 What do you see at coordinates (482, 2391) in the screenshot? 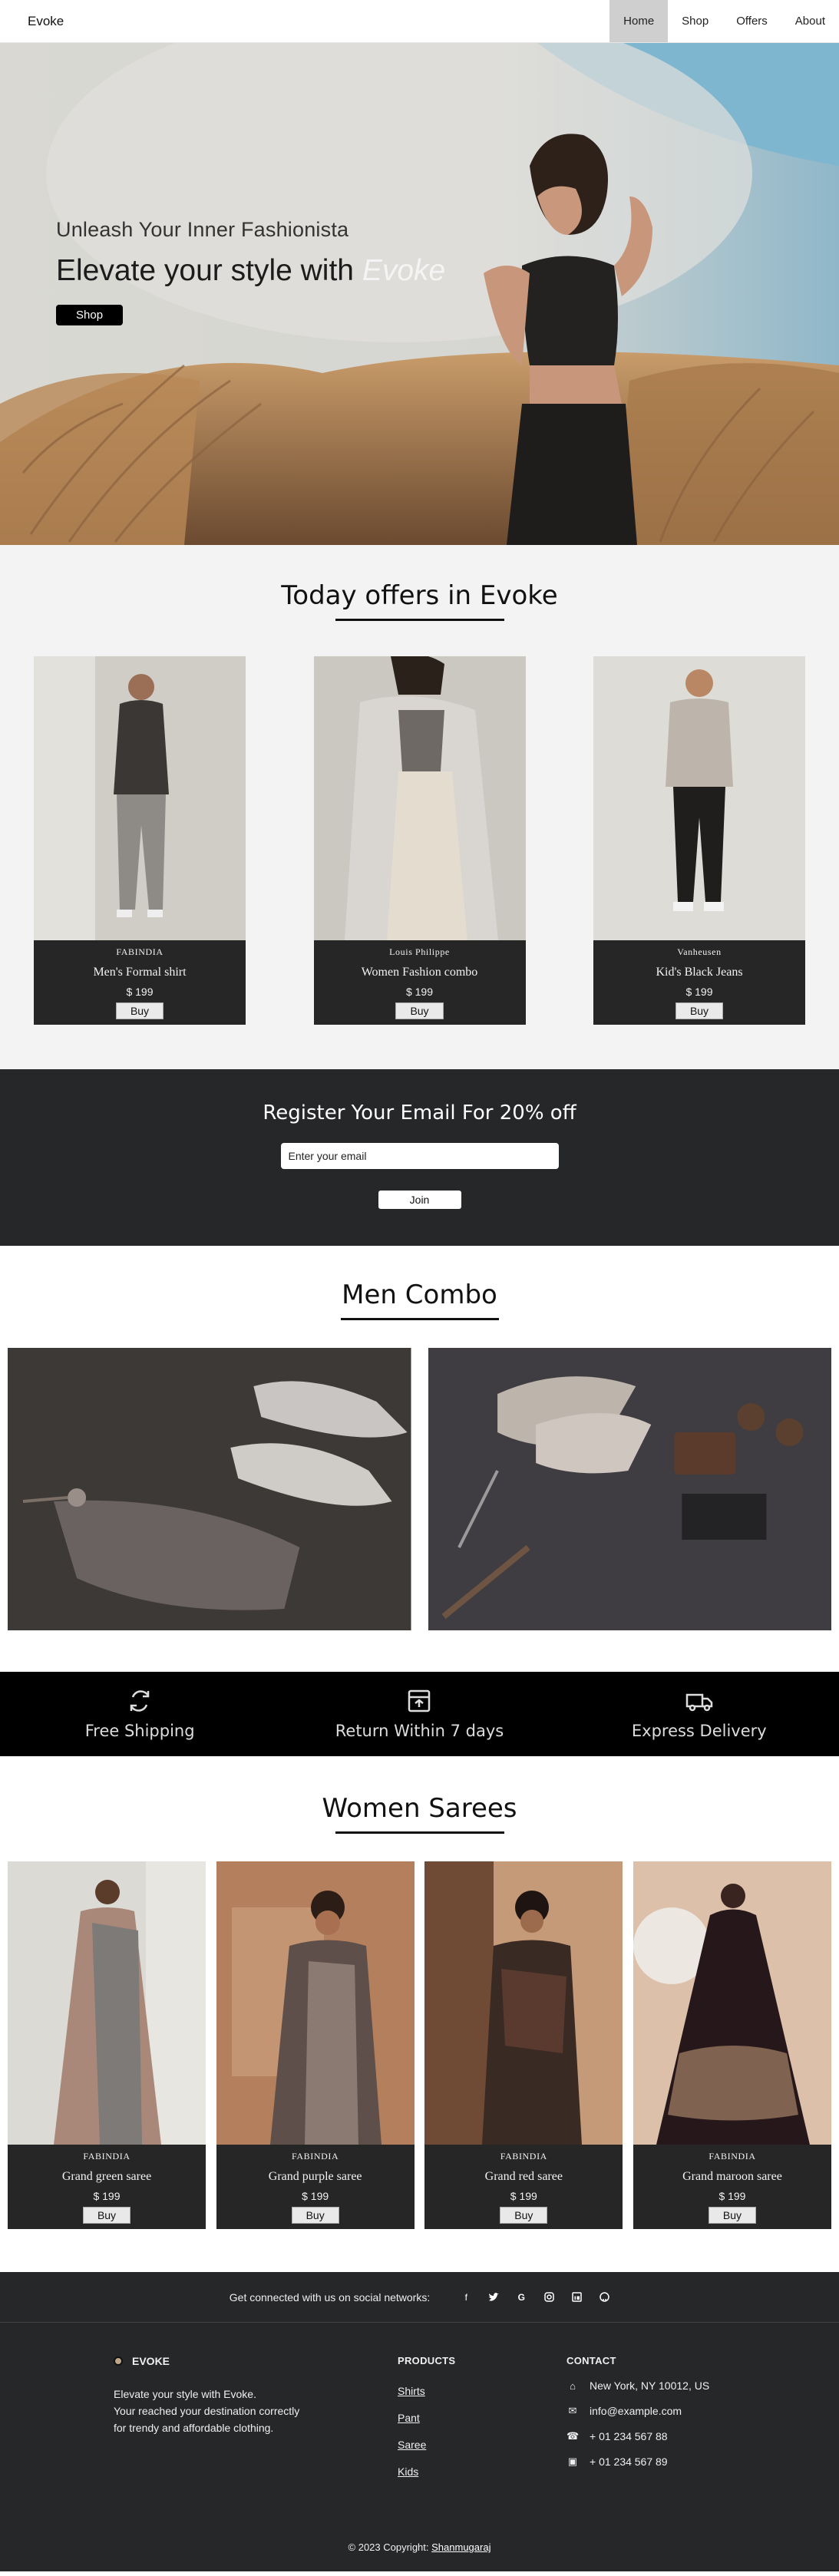
I see `footer-link-shirts: Shirts` at bounding box center [482, 2391].